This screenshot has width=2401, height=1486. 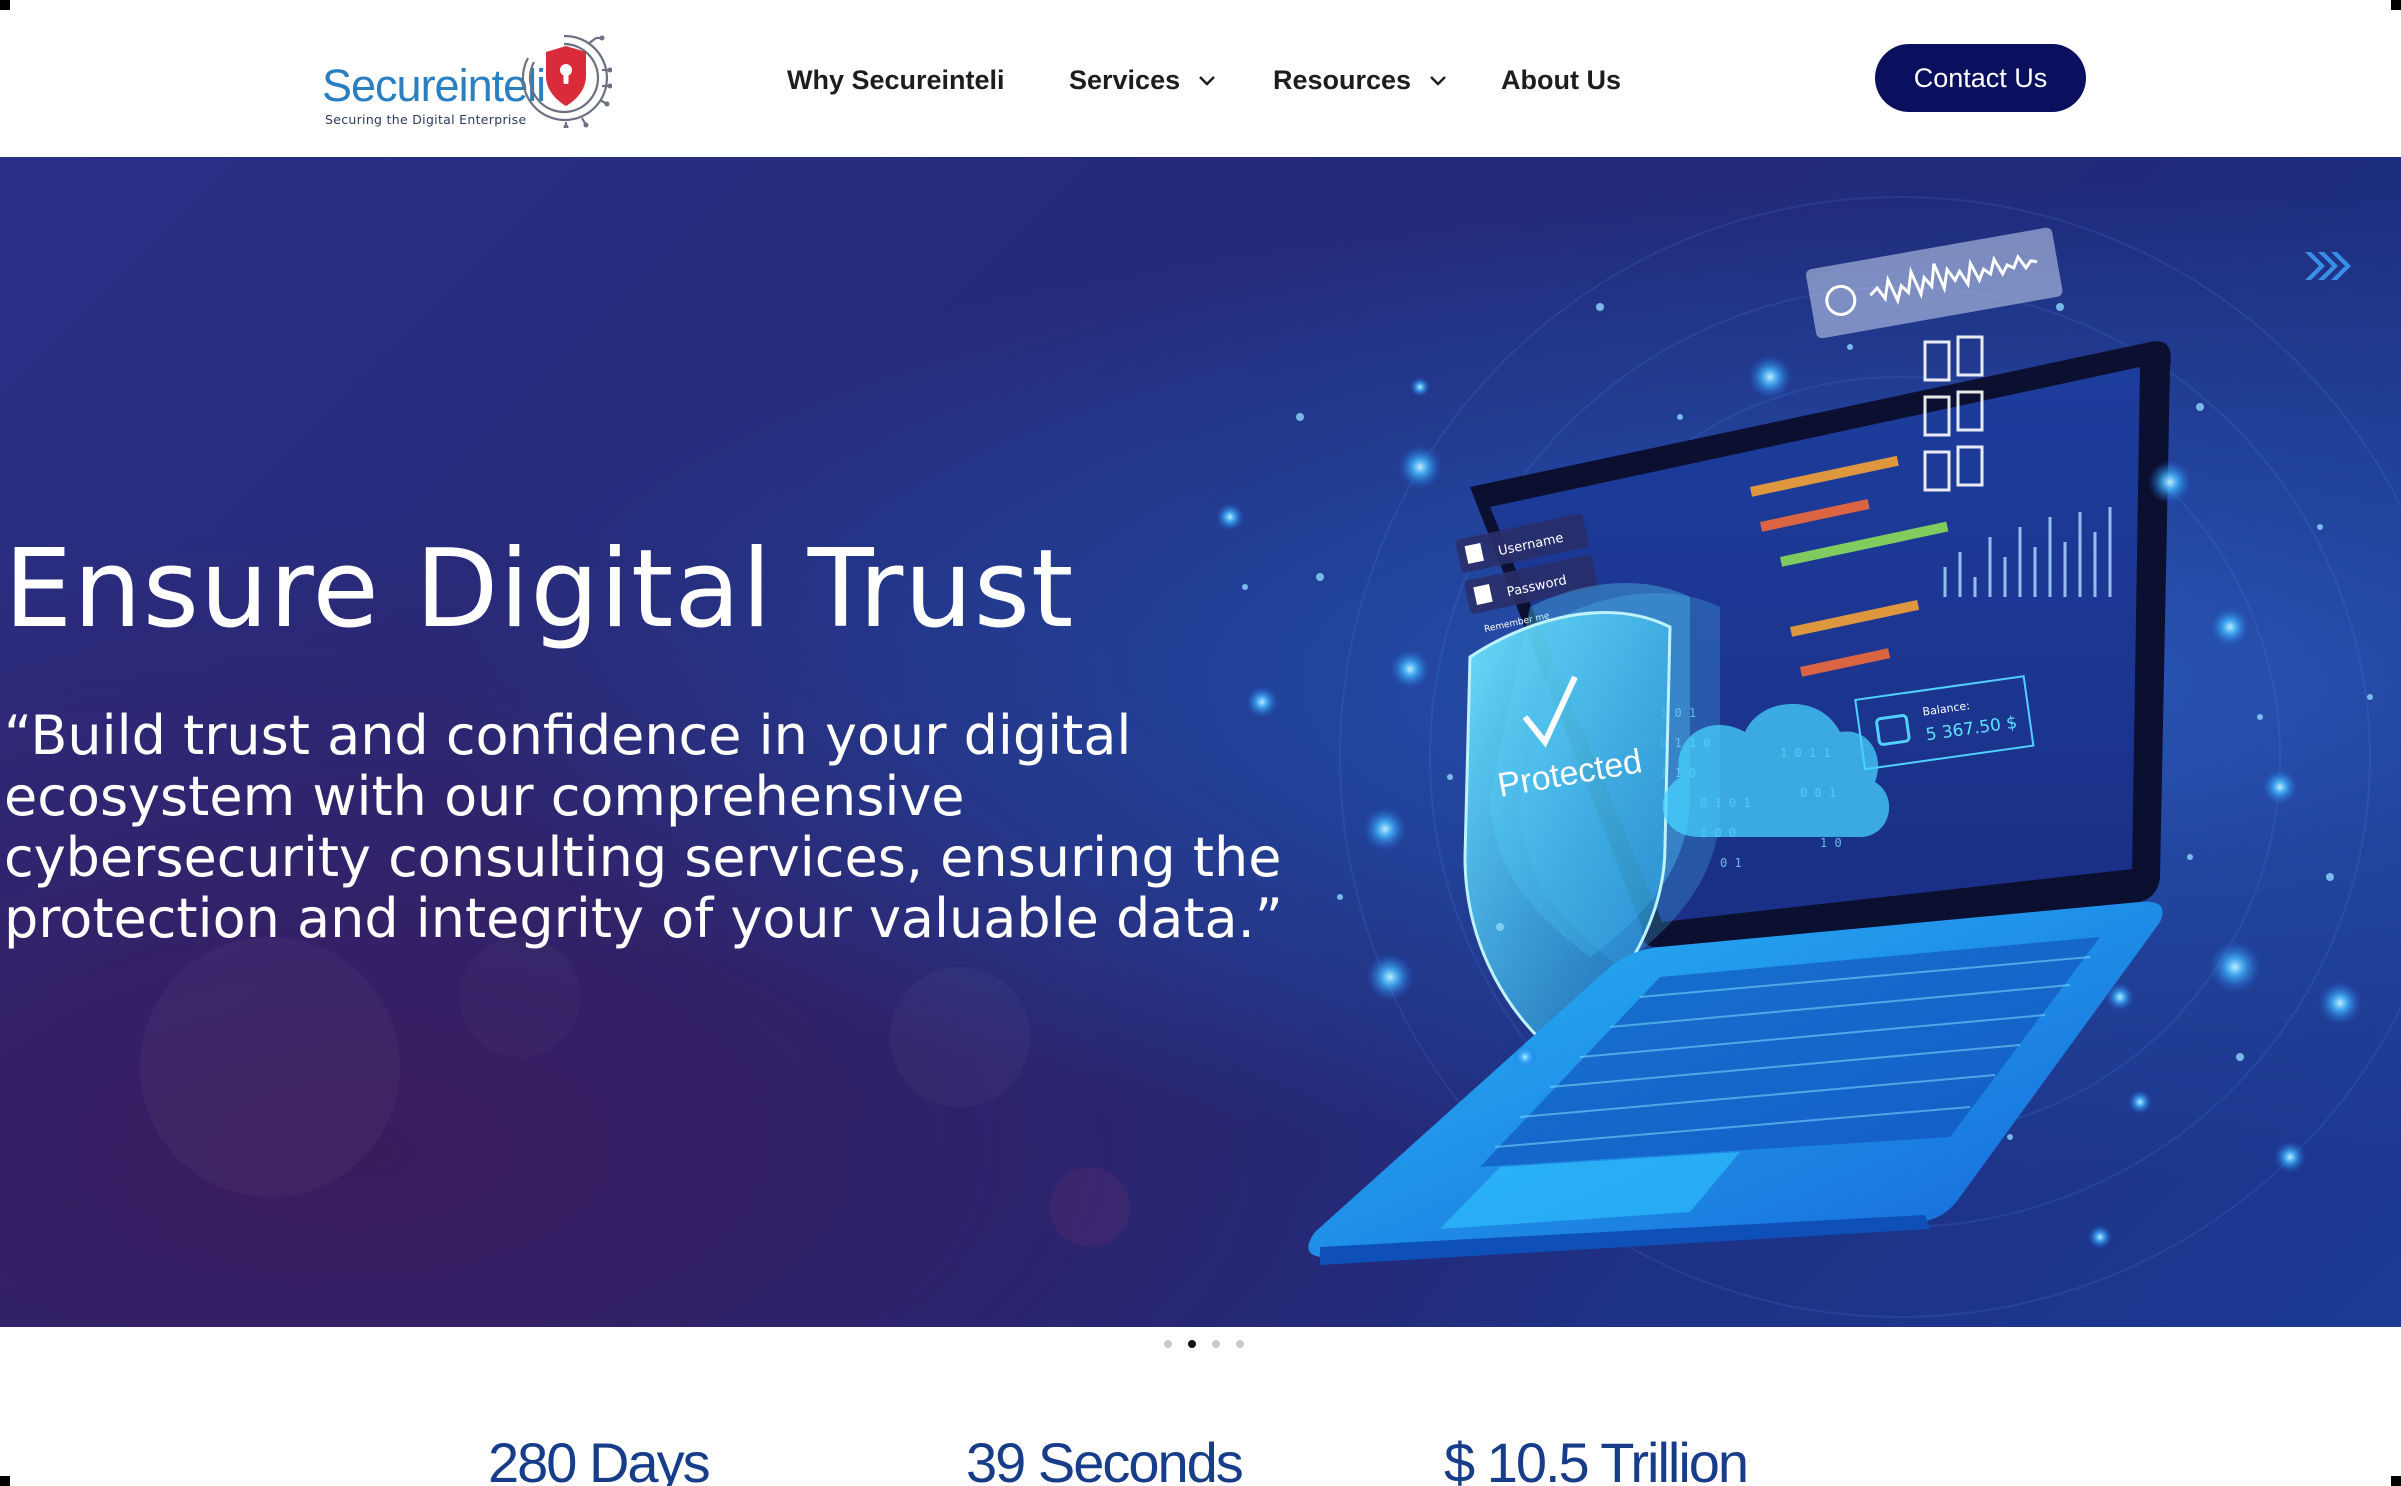 I want to click on brand-name: Secureinteli, so click(x=434, y=85).